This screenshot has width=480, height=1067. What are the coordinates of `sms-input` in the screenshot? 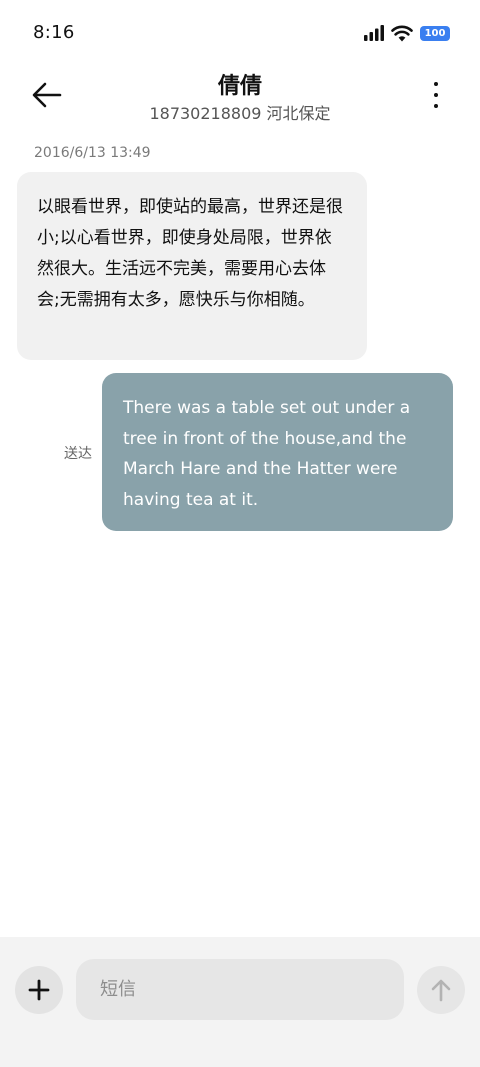 It's located at (240, 989).